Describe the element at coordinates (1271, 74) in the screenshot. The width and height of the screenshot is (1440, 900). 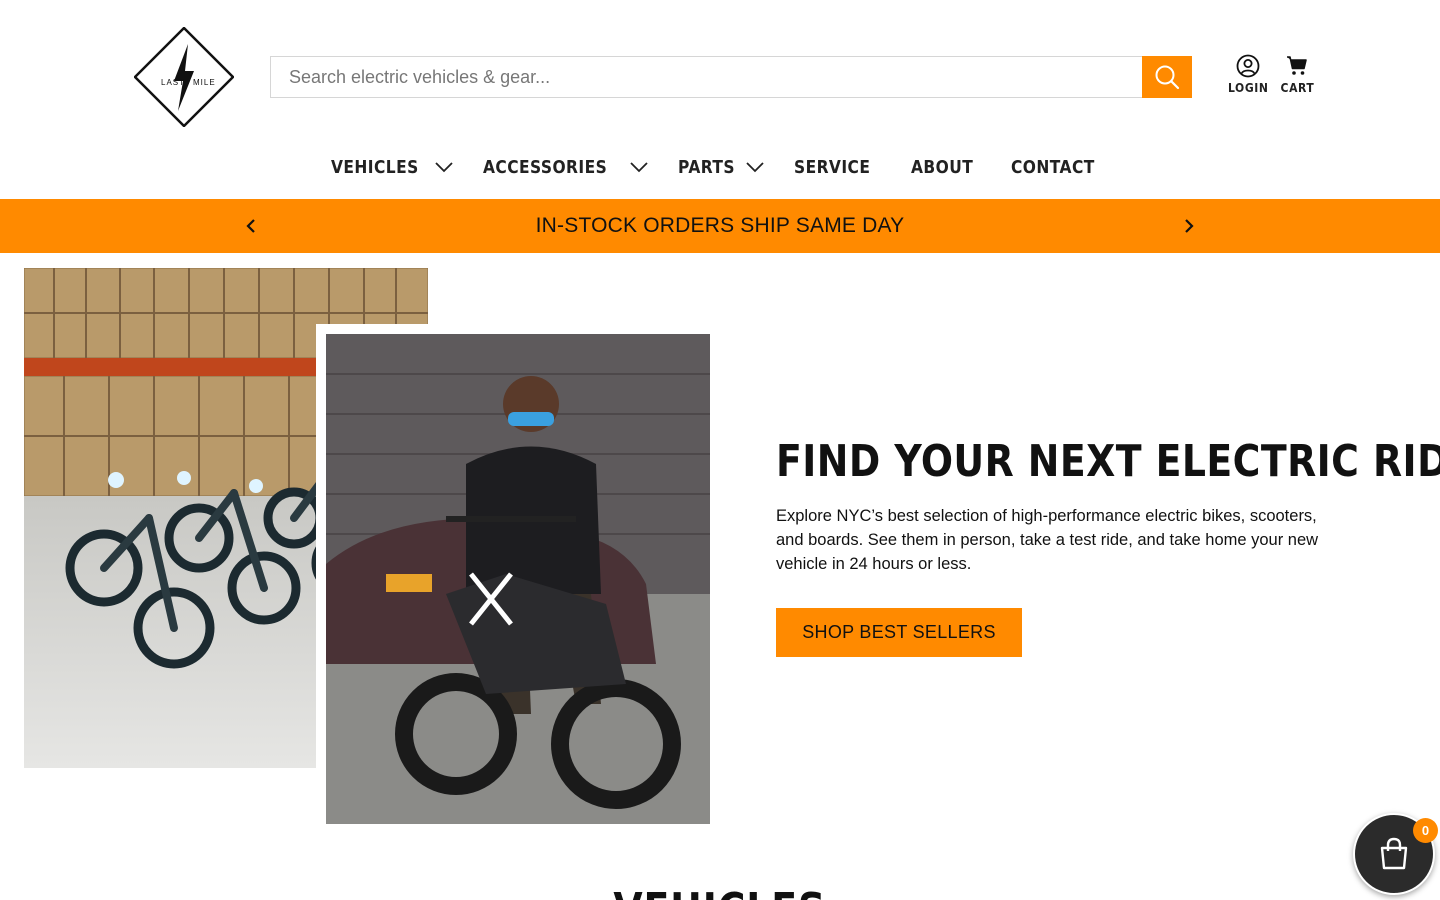
I see `header-actions: LOGIN CART` at that location.